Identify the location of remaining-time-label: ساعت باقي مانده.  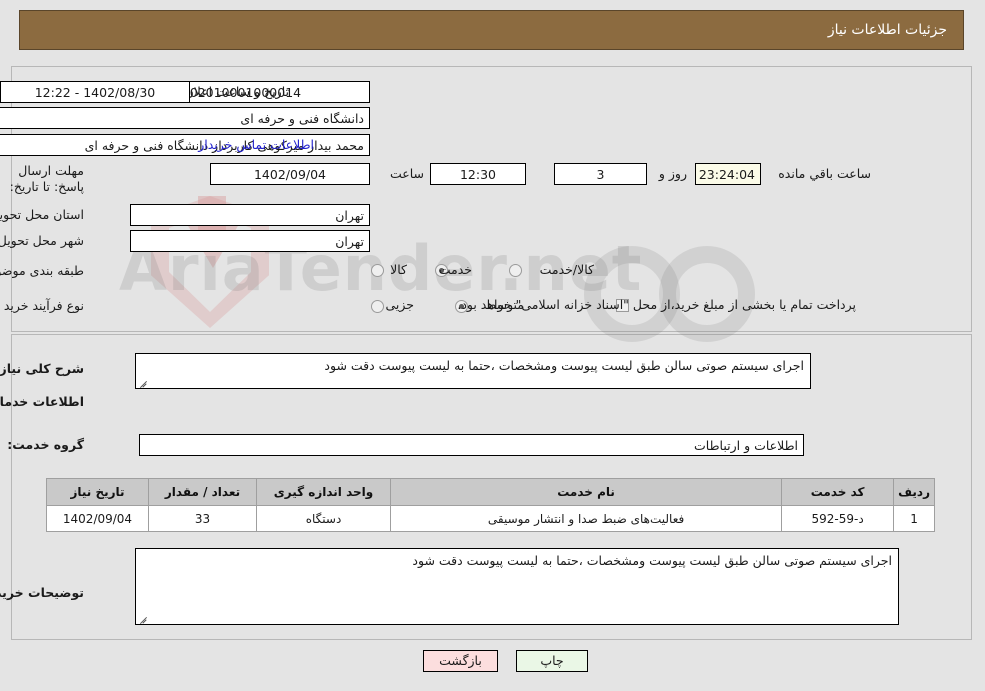
(825, 173).